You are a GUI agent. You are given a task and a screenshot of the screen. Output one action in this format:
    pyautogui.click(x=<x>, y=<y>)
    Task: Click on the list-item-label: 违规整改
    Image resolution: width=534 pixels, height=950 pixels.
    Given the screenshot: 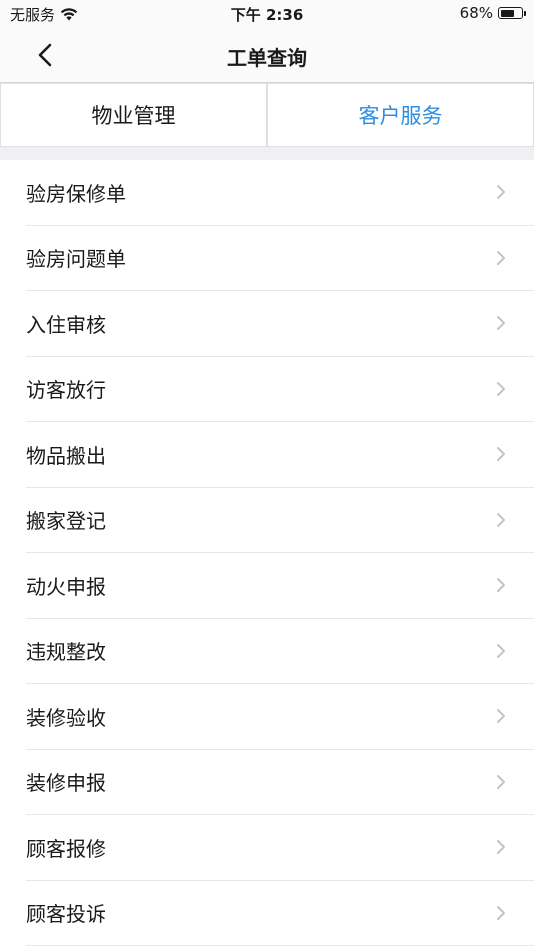 What is the action you would take?
    pyautogui.click(x=66, y=652)
    